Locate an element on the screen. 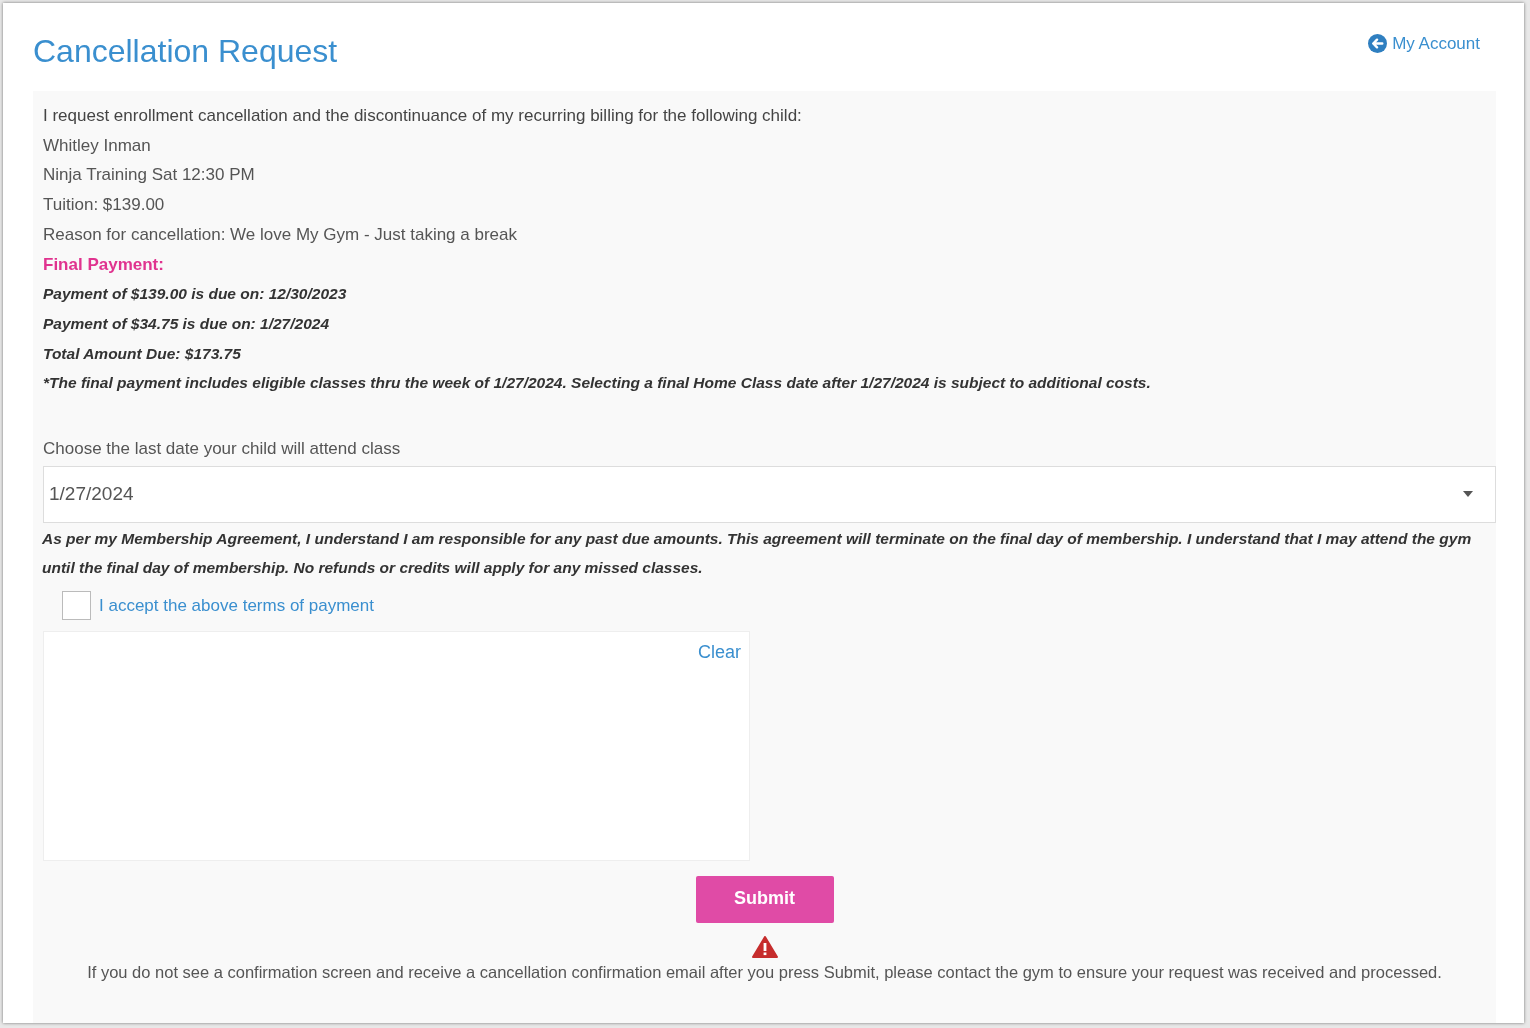 The image size is (1530, 1028). last-date-label: Choose the last date your child will attend class is located at coordinates (222, 449).